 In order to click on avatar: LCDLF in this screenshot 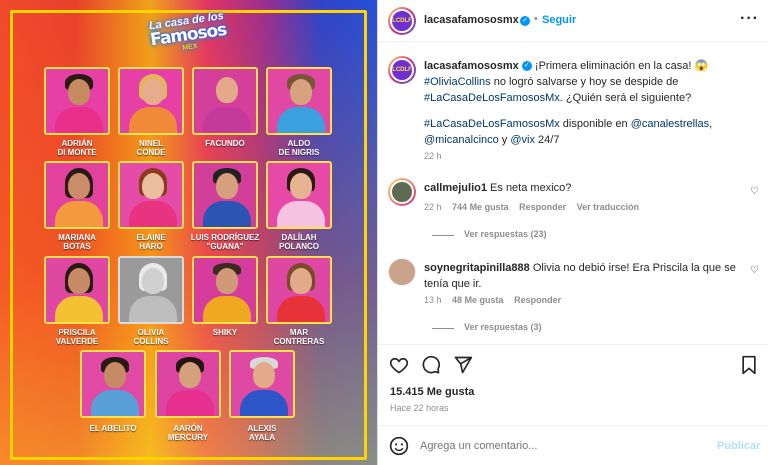, I will do `click(402, 21)`.